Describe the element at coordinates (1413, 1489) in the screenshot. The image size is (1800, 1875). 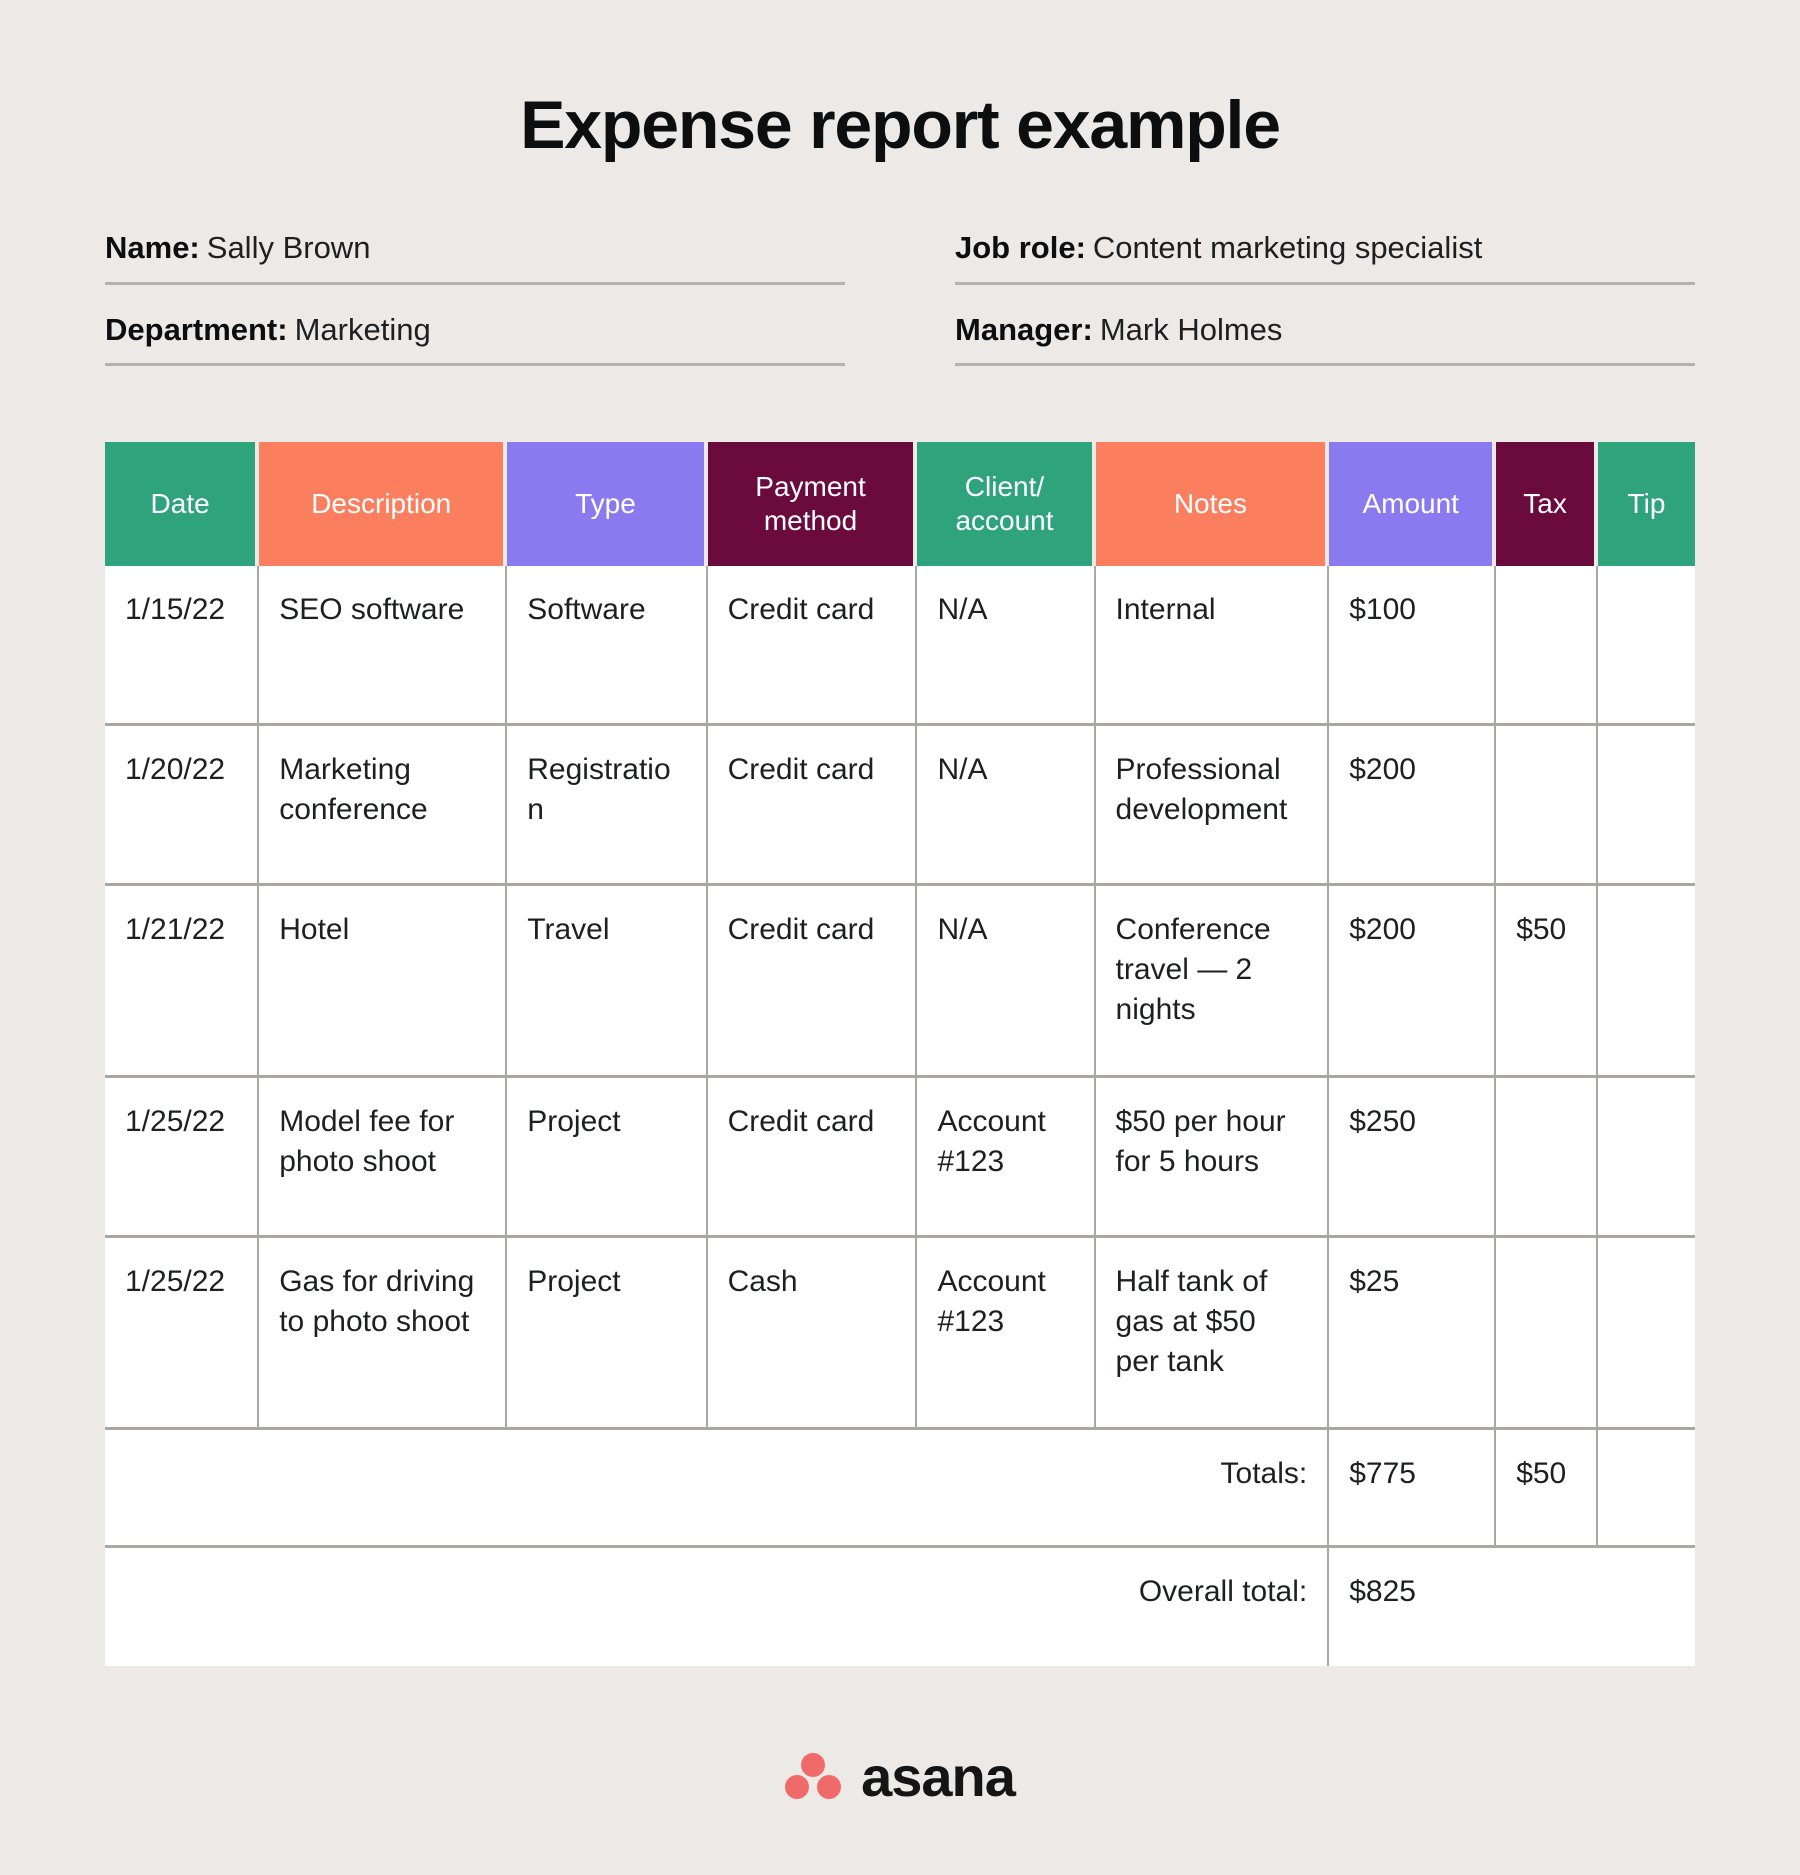
I see `totals-amount: $775` at that location.